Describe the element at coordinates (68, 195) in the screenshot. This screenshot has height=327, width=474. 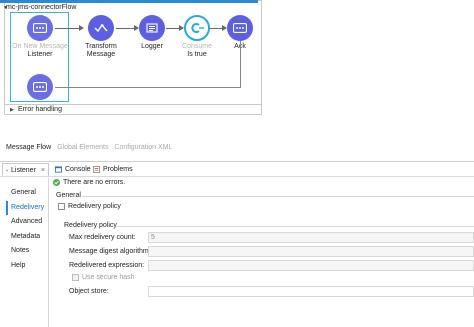
I see `general-section-label: General` at that location.